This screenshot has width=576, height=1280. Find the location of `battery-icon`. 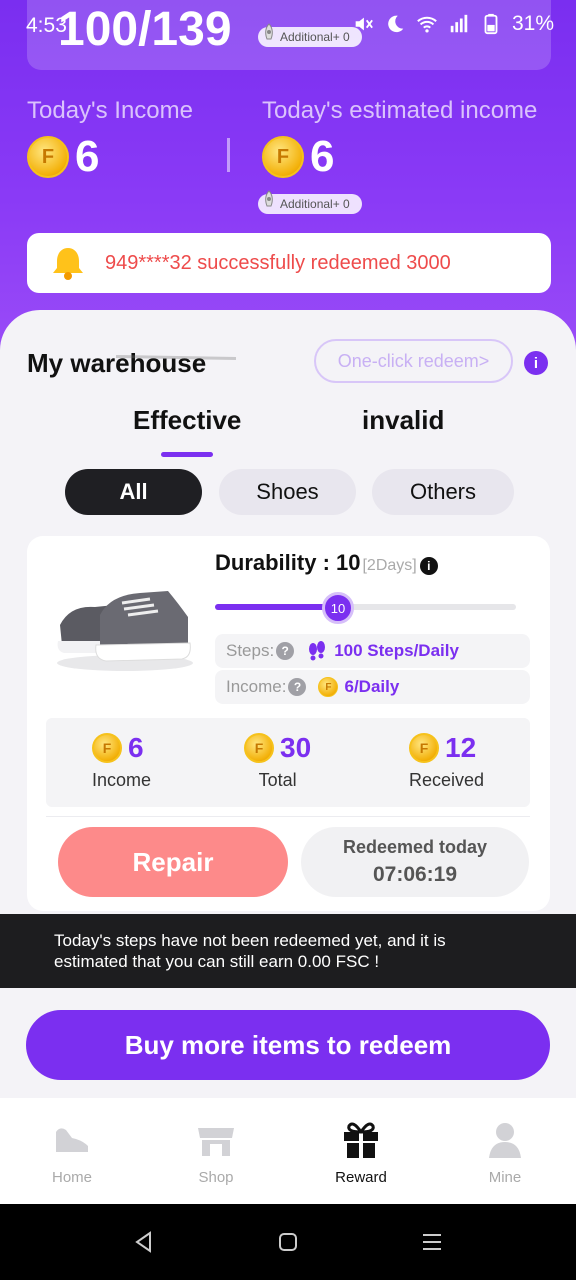

battery-icon is located at coordinates (491, 24).